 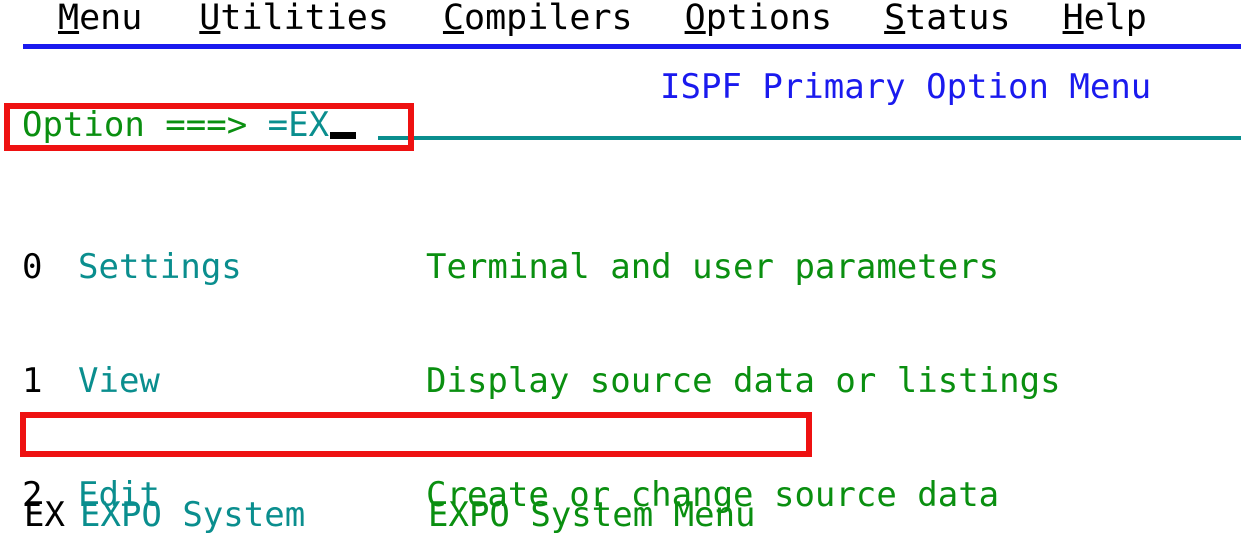 I want to click on command-line-prompt: Option ===>, so click(x=145, y=125).